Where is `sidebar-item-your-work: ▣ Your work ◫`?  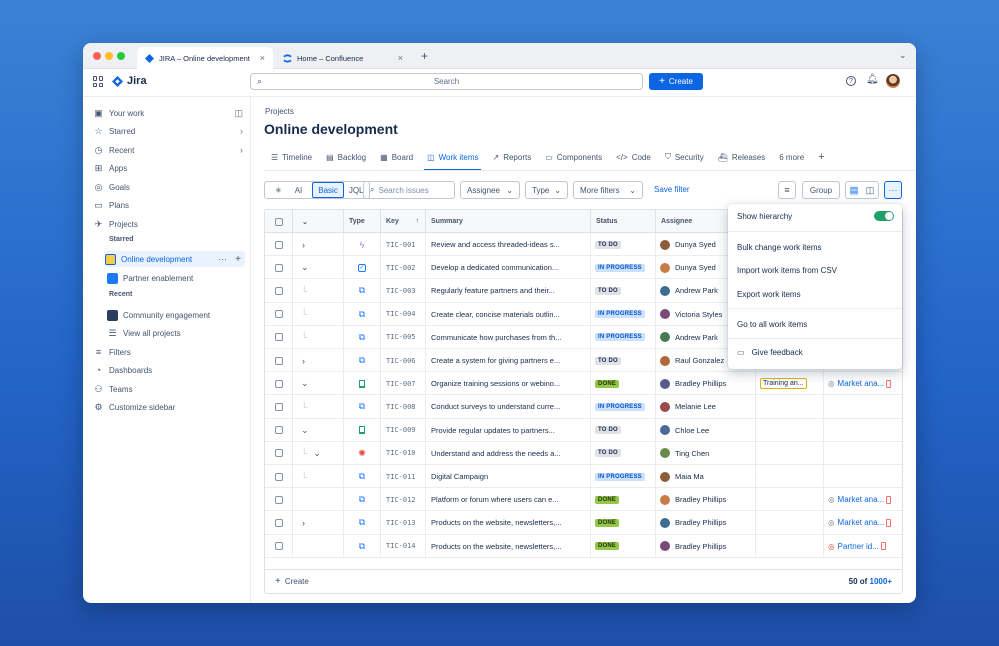
sidebar-item-your-work: ▣ Your work ◫ is located at coordinates (168, 113).